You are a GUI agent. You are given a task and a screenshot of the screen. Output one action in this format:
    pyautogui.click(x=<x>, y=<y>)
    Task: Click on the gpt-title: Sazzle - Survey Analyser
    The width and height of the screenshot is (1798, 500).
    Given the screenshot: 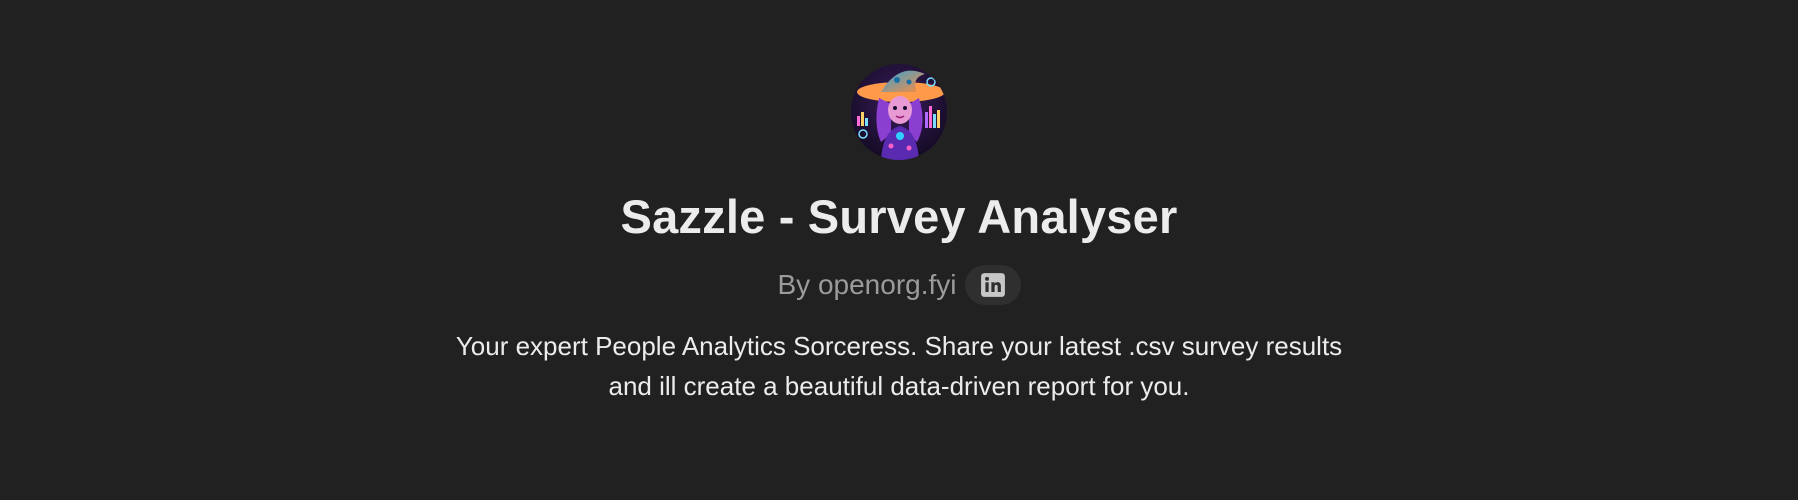 What is the action you would take?
    pyautogui.click(x=899, y=216)
    